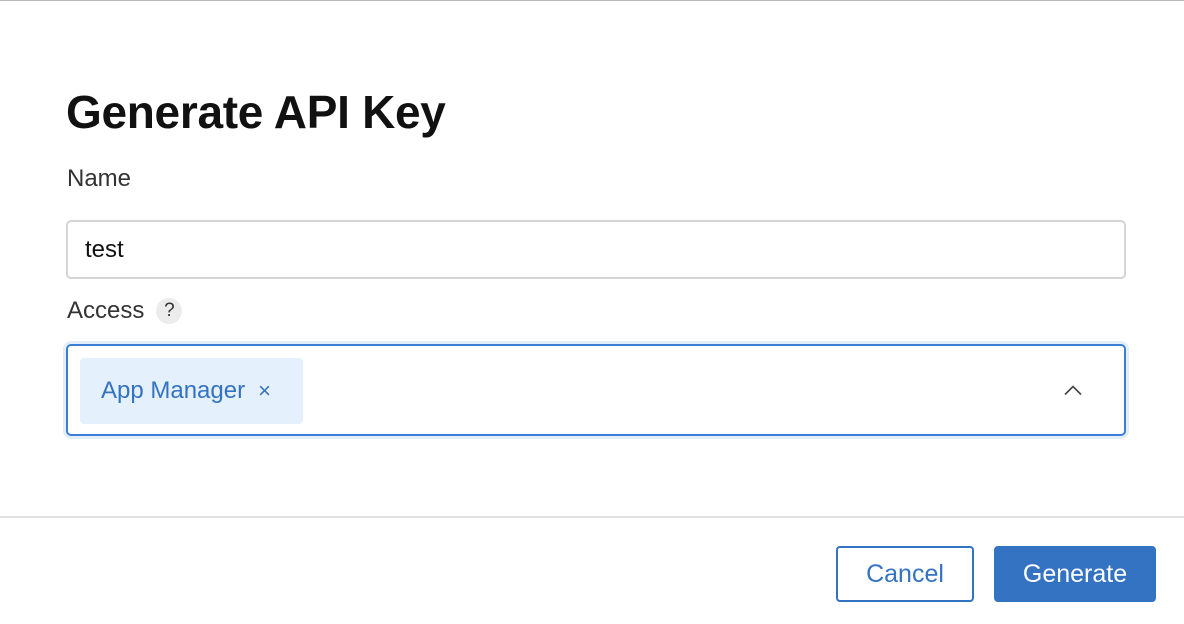 This screenshot has width=1184, height=624. What do you see at coordinates (596, 390) in the screenshot?
I see `access-multiselect: App Manager ×` at bounding box center [596, 390].